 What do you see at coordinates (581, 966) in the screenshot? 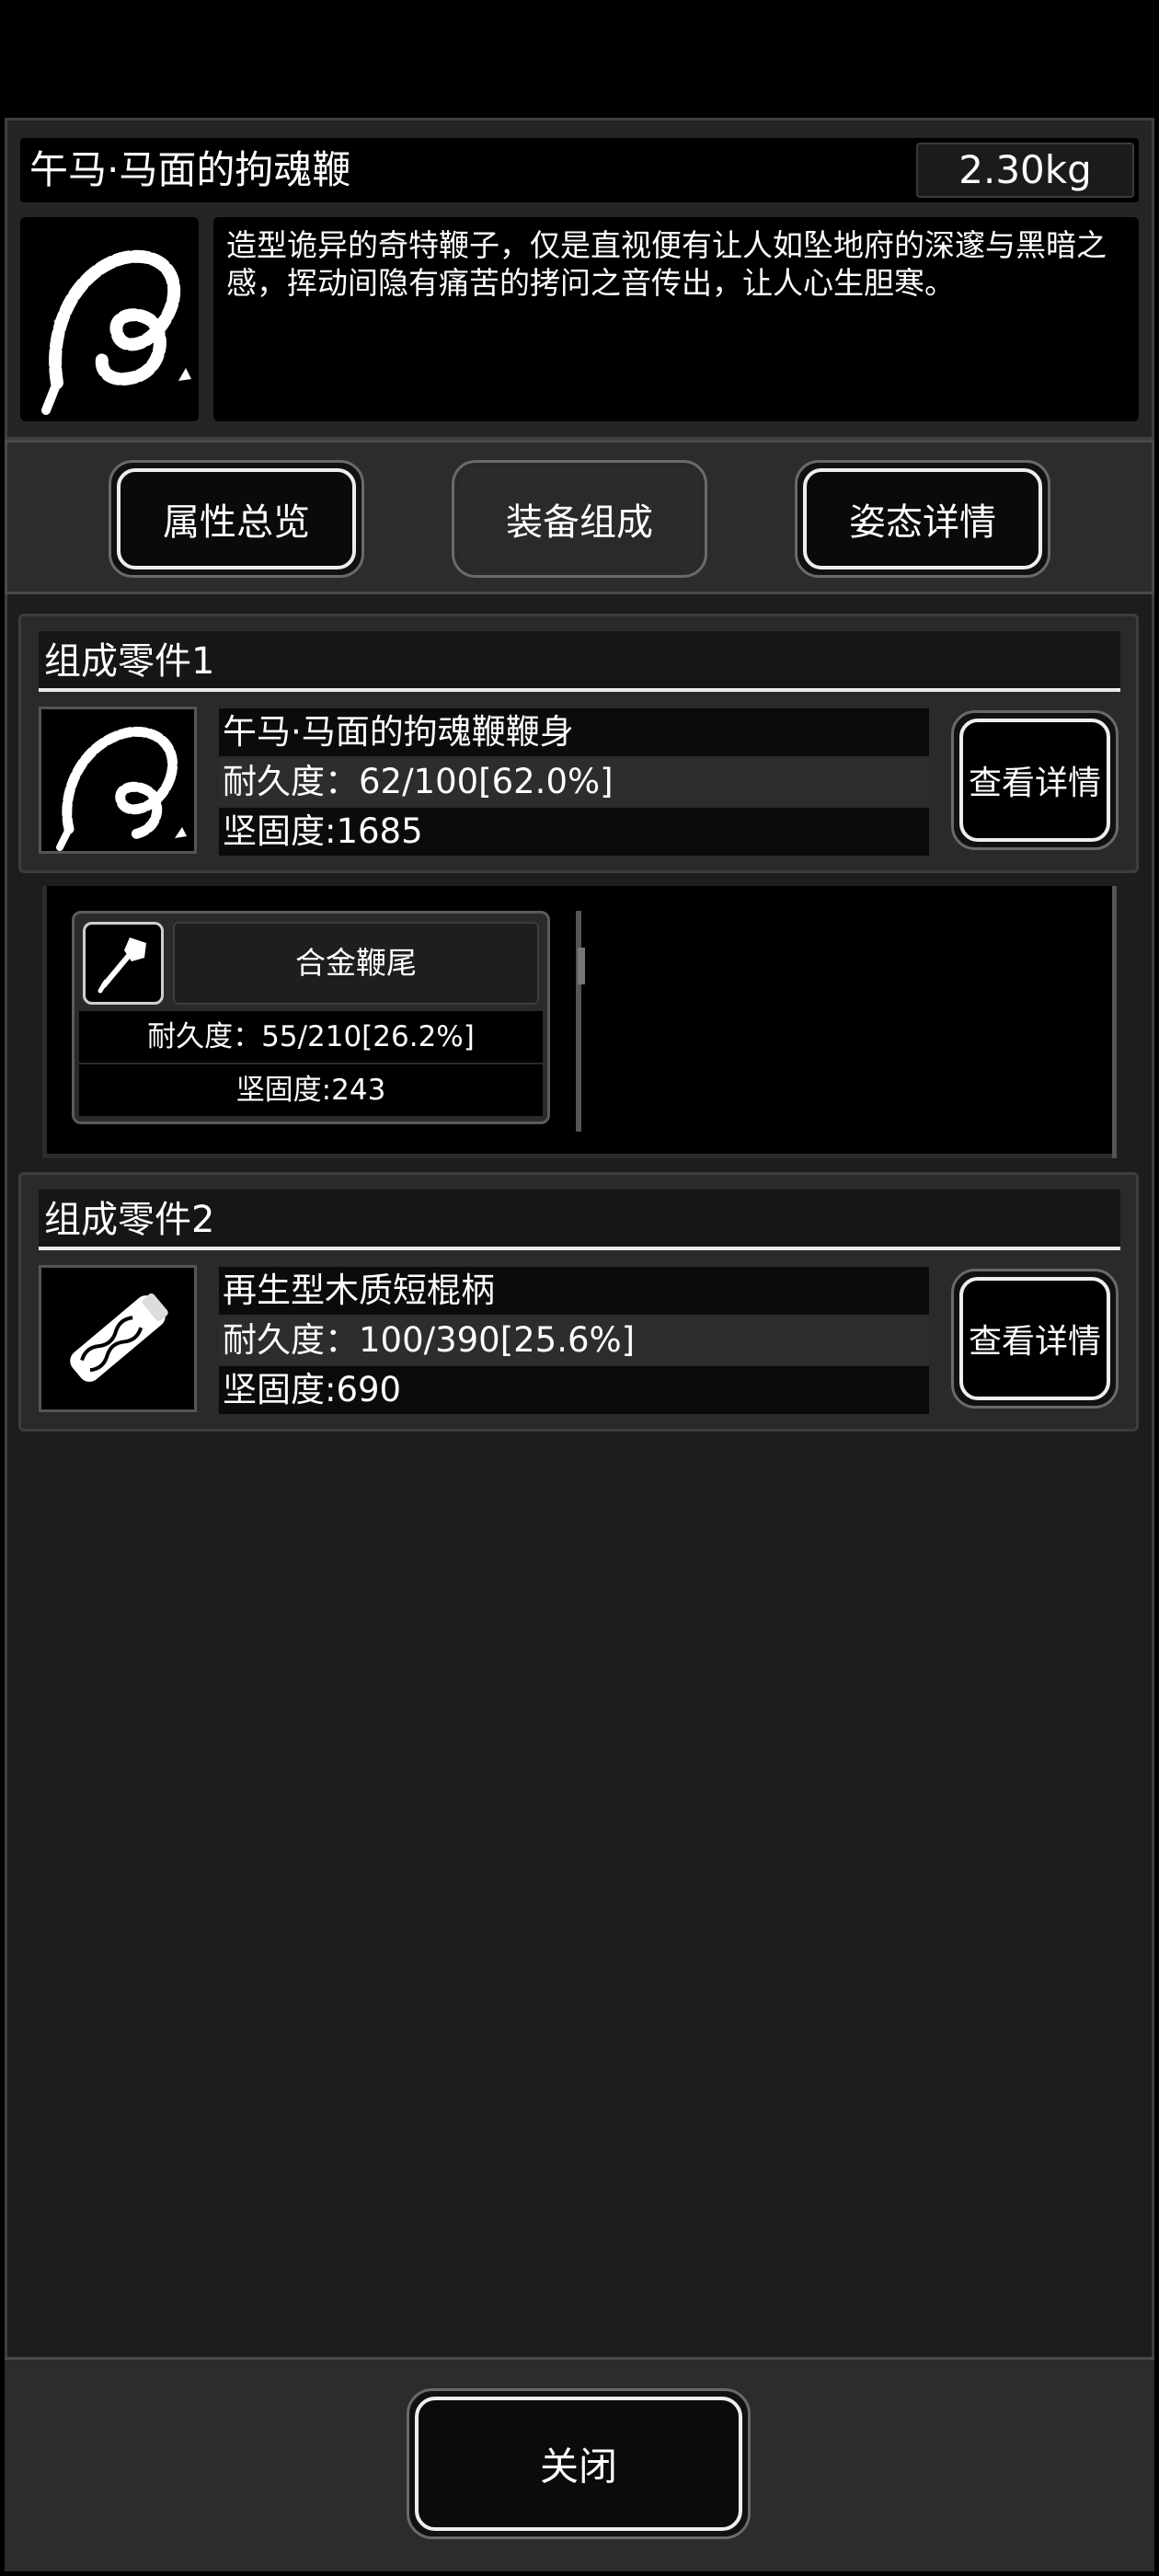
I see `scrollbar-thumb` at bounding box center [581, 966].